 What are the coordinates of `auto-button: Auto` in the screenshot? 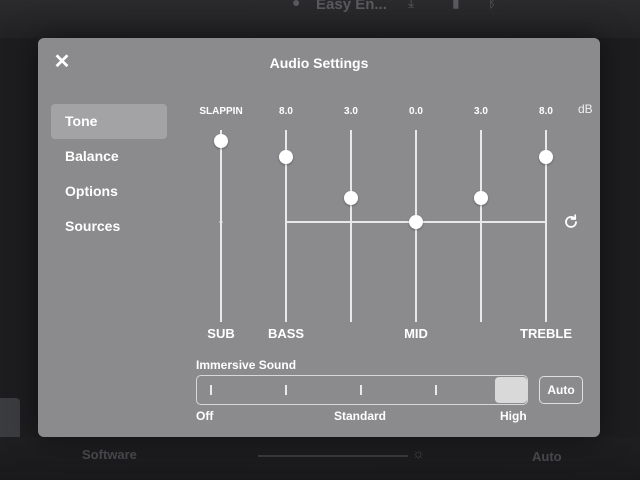 It's located at (561, 390).